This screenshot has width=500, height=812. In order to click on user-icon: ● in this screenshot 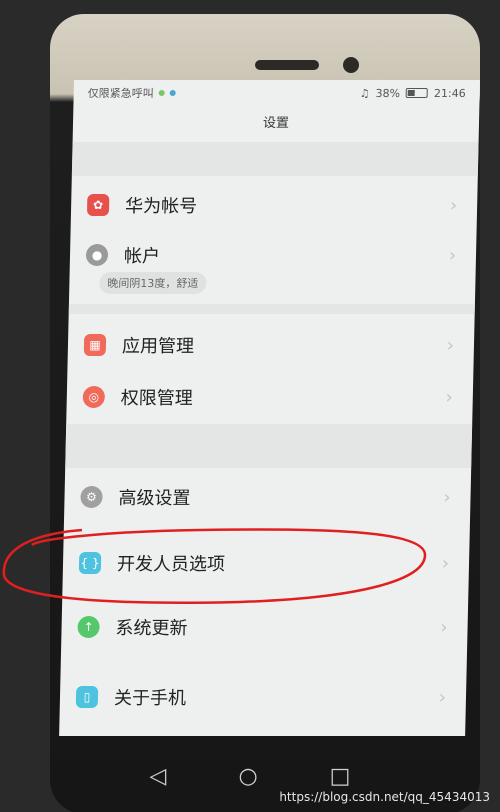, I will do `click(97, 255)`.